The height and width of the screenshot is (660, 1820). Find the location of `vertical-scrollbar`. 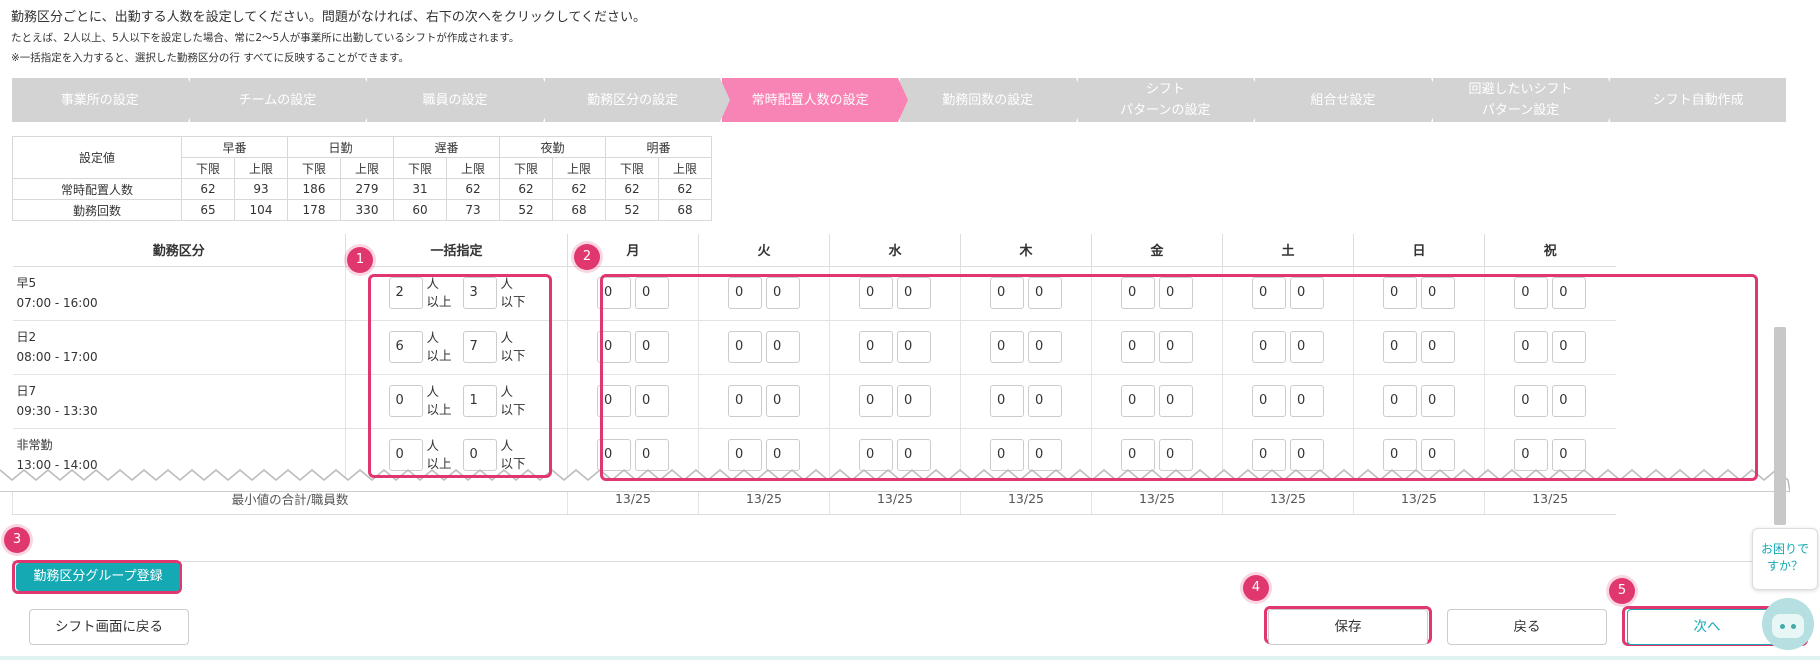

vertical-scrollbar is located at coordinates (1780, 426).